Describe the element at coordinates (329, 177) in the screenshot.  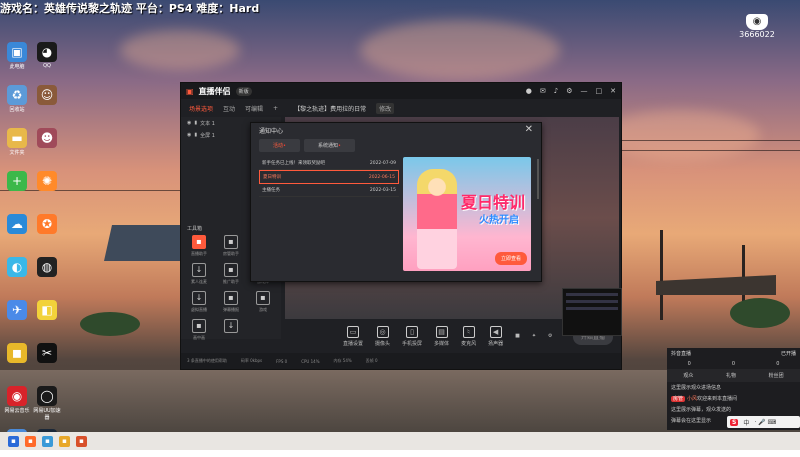
I see `notification-item: 夏日特训 2022-06-15` at that location.